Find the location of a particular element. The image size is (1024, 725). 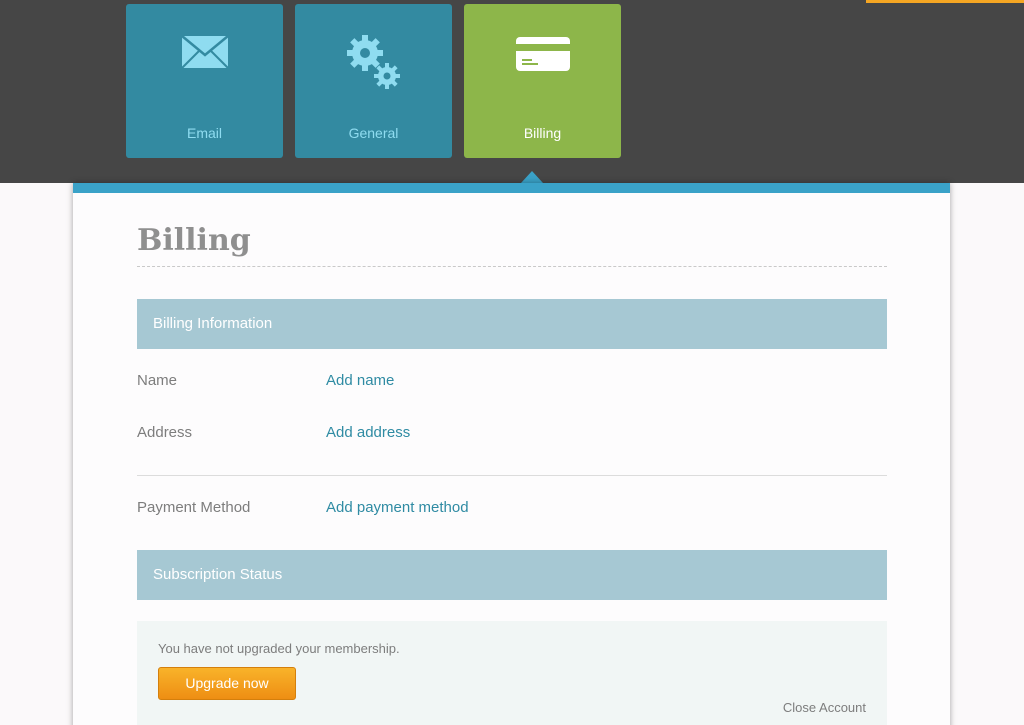

panel-accent-line is located at coordinates (511, 188).